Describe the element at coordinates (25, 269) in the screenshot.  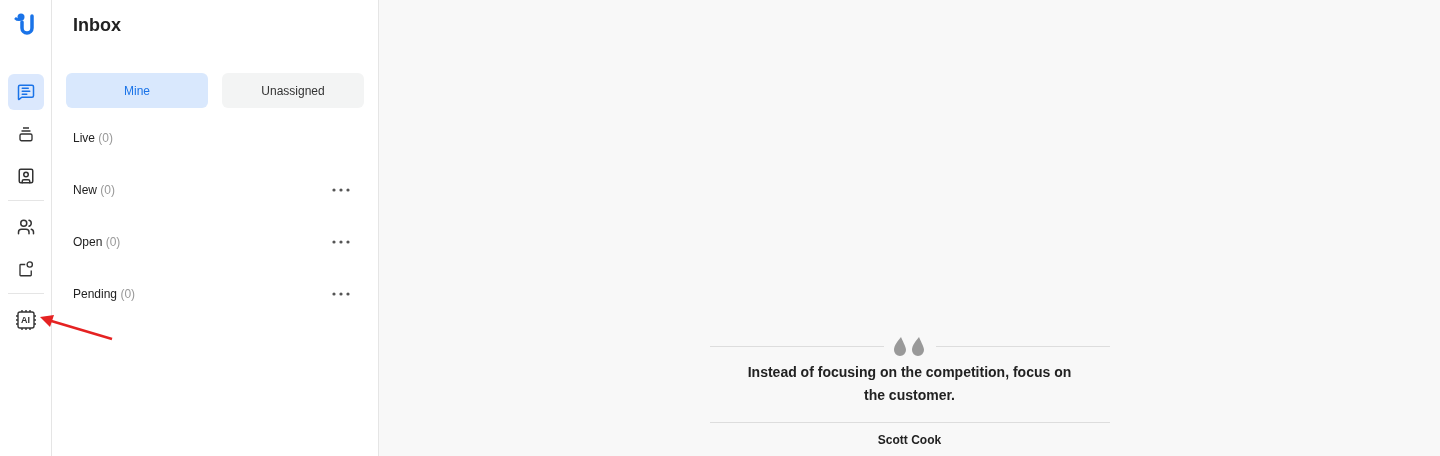
I see `square-circle-icon` at that location.